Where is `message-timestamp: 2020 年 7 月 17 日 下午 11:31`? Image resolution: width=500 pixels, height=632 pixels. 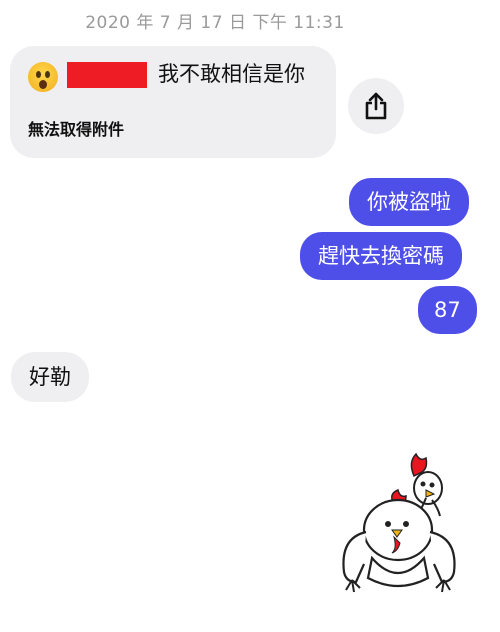
message-timestamp: 2020 年 7 月 17 日 下午 11:31 is located at coordinates (215, 23).